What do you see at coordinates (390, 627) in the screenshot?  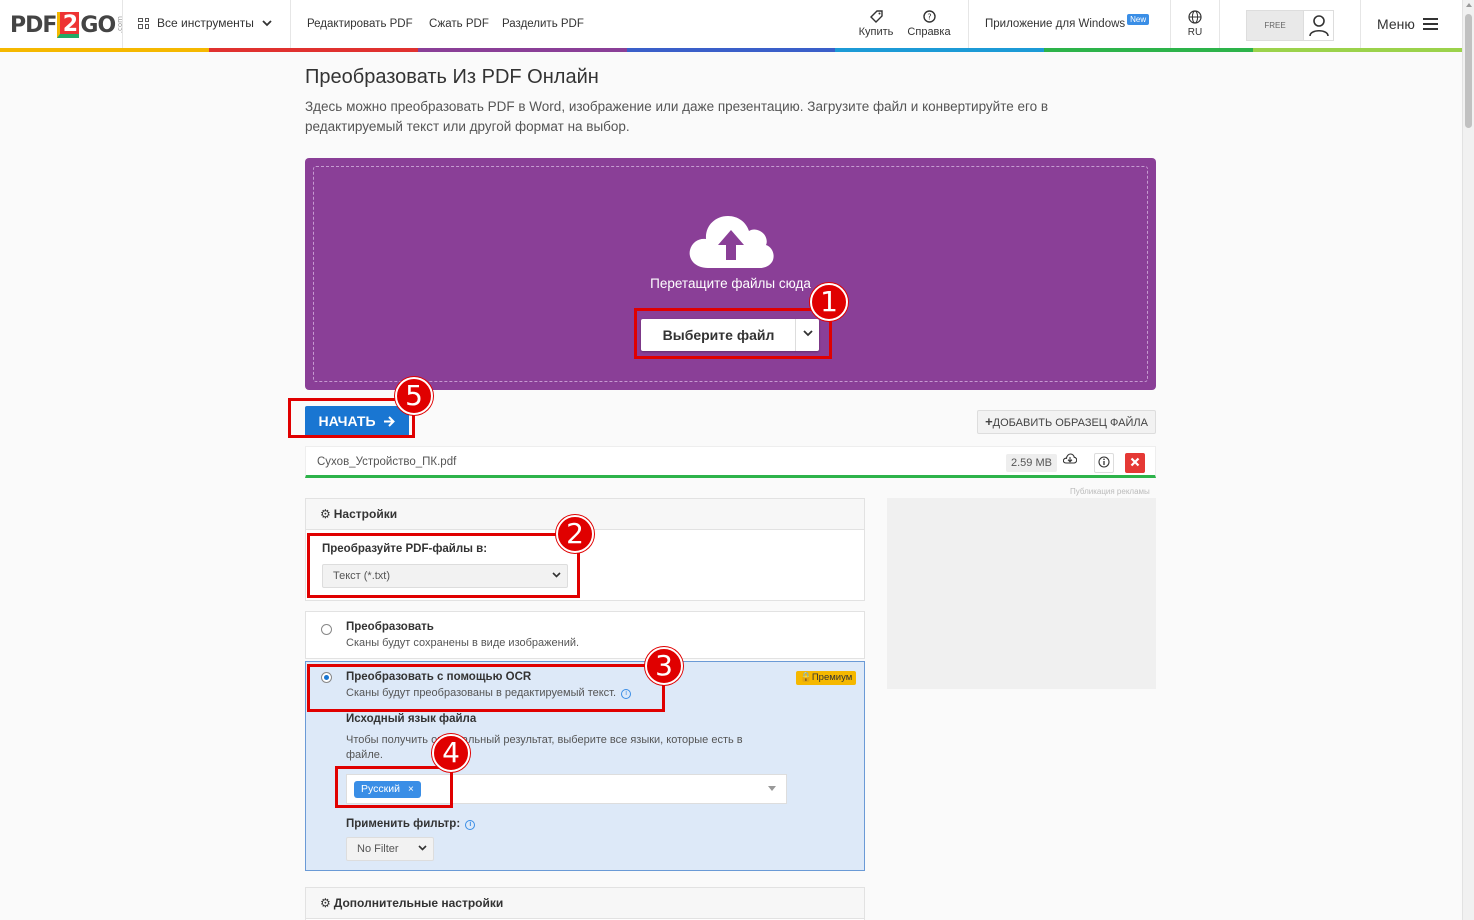 I see `option-convert-title: Преобразовать` at bounding box center [390, 627].